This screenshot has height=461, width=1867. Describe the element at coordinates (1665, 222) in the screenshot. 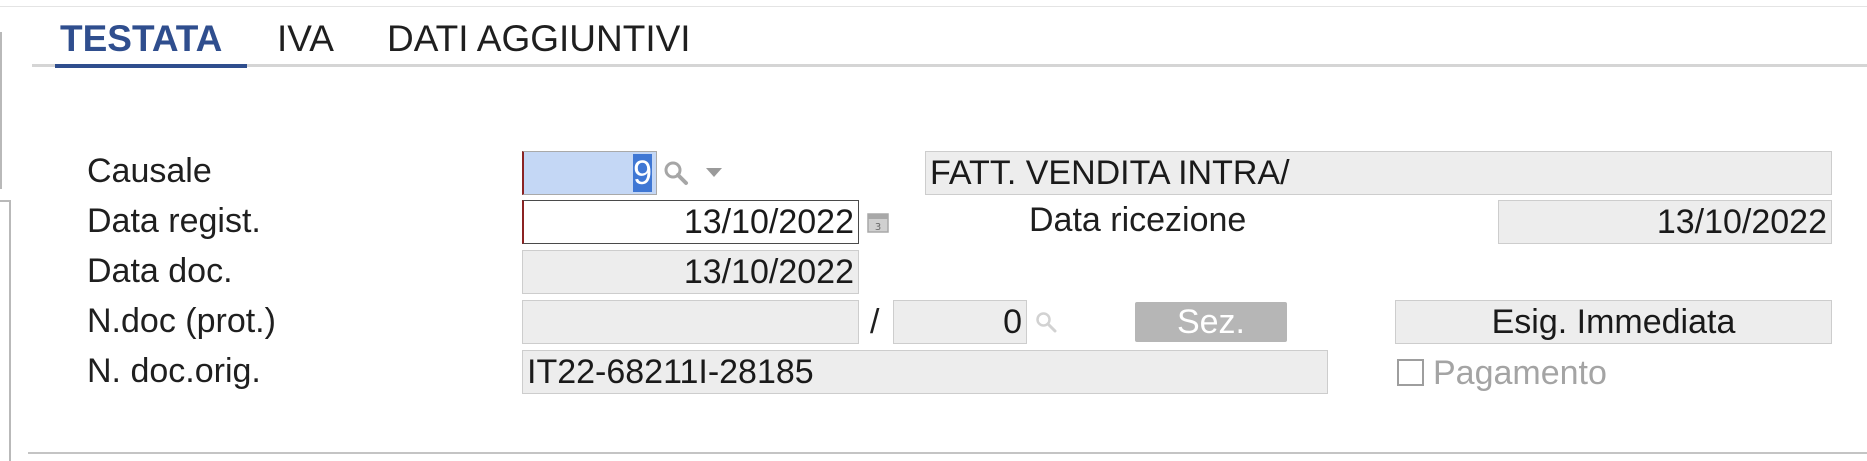

I see `data-ricezione-field: 13/10/2022` at that location.